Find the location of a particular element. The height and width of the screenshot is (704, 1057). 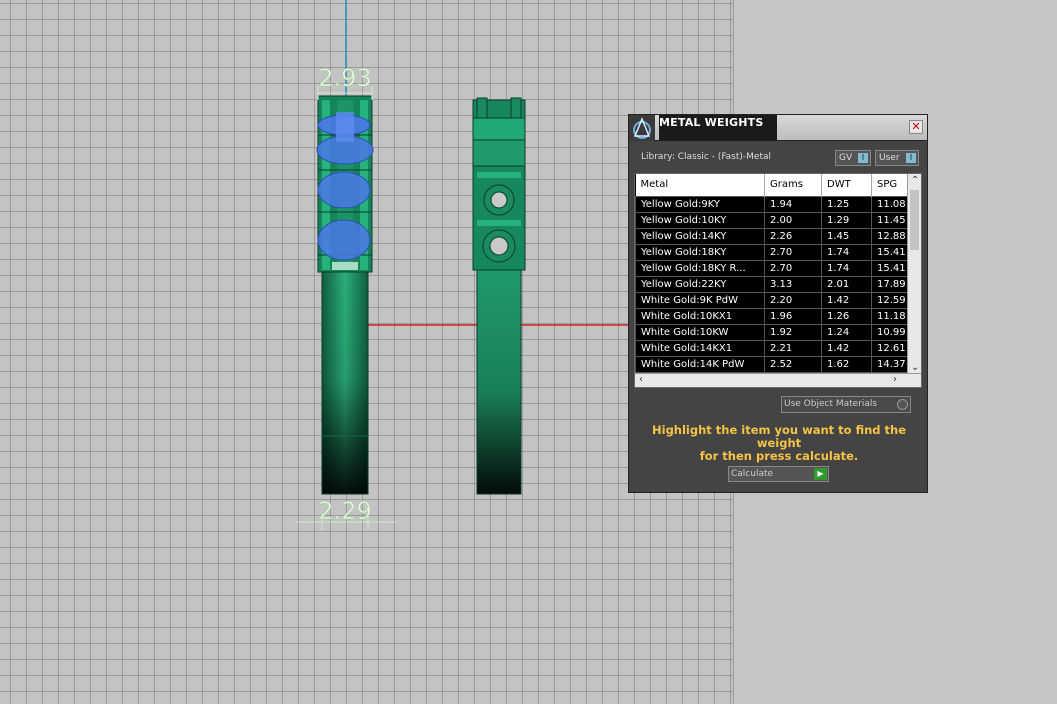

vertical-scrollbar: ⌃ ⌄ is located at coordinates (914, 274).